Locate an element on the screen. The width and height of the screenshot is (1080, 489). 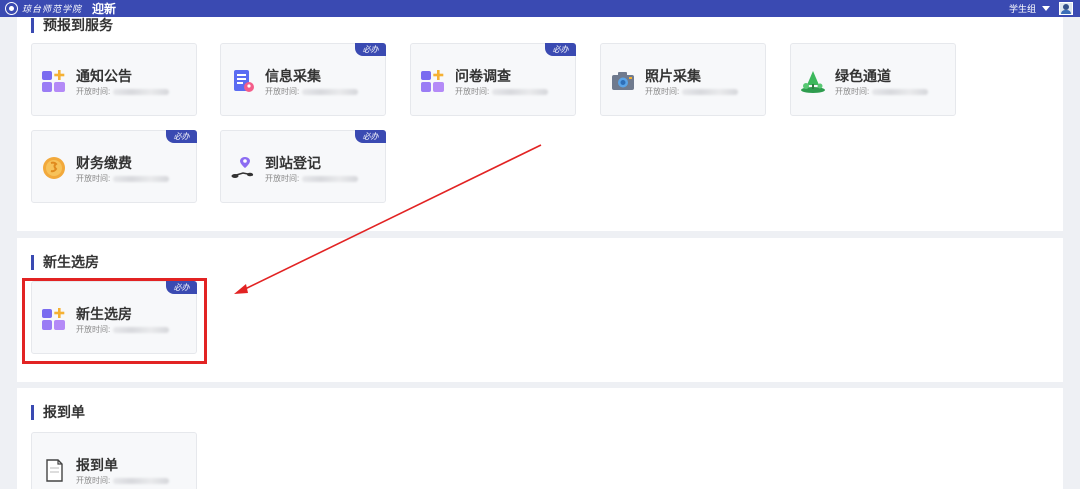
section-title: 预报到服务 is located at coordinates (78, 25).